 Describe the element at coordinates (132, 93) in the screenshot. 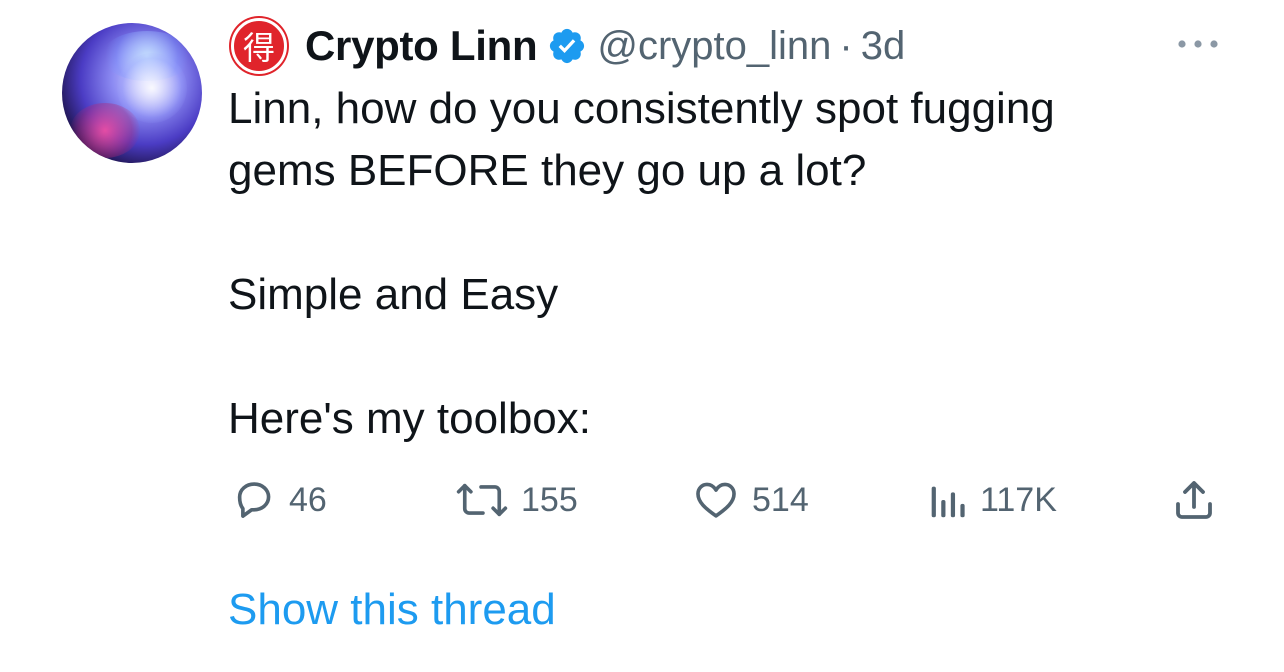

I see `avatar` at that location.